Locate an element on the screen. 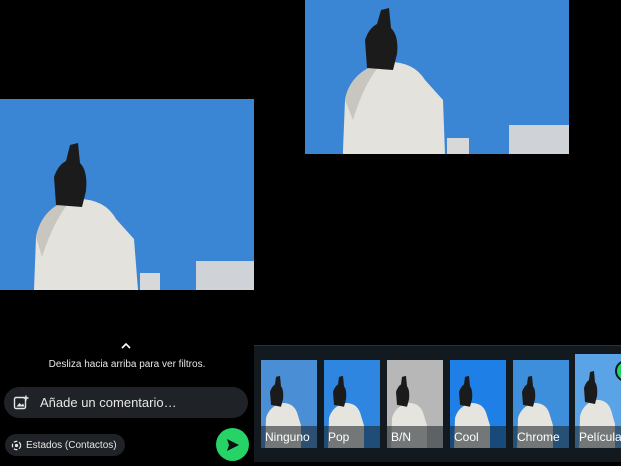  send-icon is located at coordinates (232, 444).